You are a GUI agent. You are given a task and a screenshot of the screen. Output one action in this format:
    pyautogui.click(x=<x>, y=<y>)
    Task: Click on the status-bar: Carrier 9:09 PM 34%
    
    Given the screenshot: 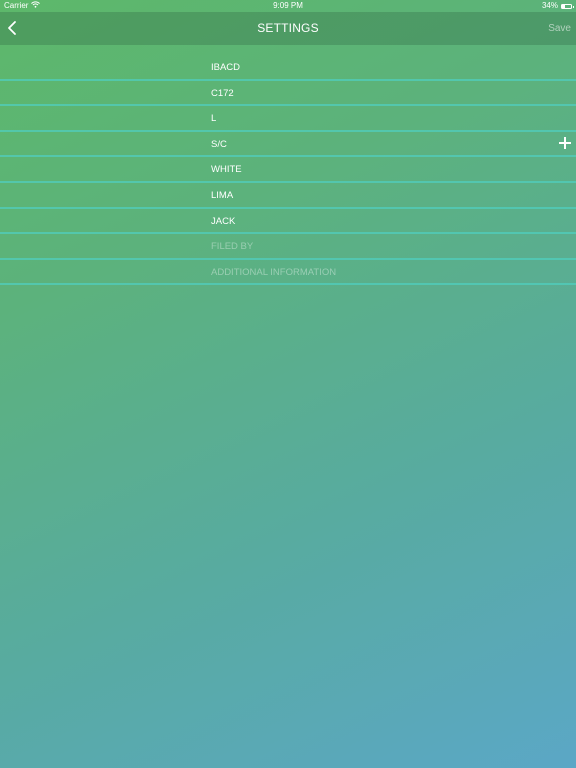 What is the action you would take?
    pyautogui.click(x=288, y=6)
    